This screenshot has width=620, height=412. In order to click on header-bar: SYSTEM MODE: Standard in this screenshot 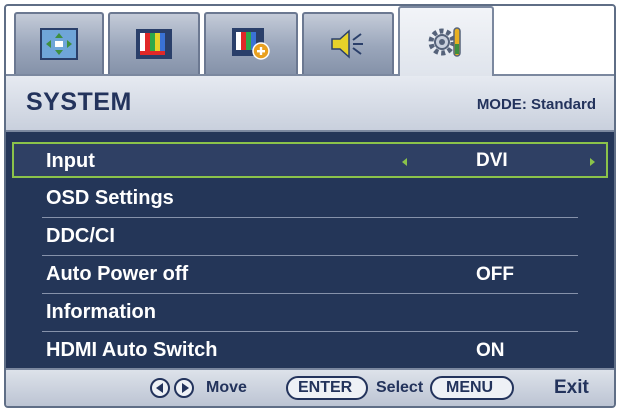, I will do `click(310, 103)`.